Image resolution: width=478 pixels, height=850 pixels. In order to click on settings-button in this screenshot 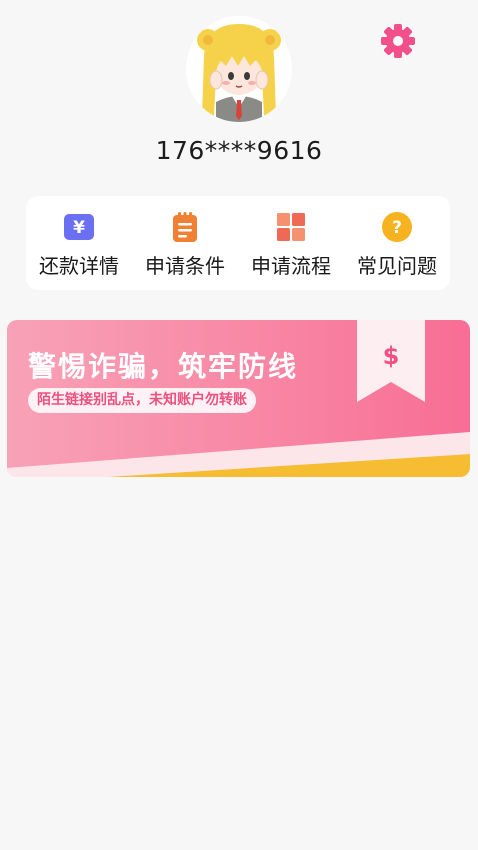, I will do `click(398, 41)`.